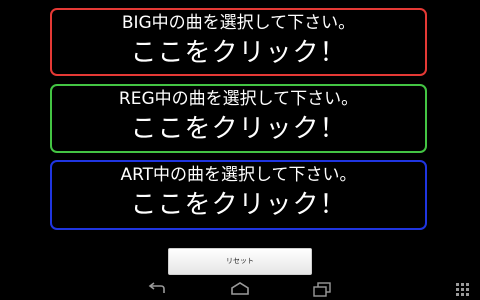 Image resolution: width=480 pixels, height=300 pixels. Describe the element at coordinates (238, 129) in the screenshot. I see `select-reg-action: ここをクリック！` at that location.